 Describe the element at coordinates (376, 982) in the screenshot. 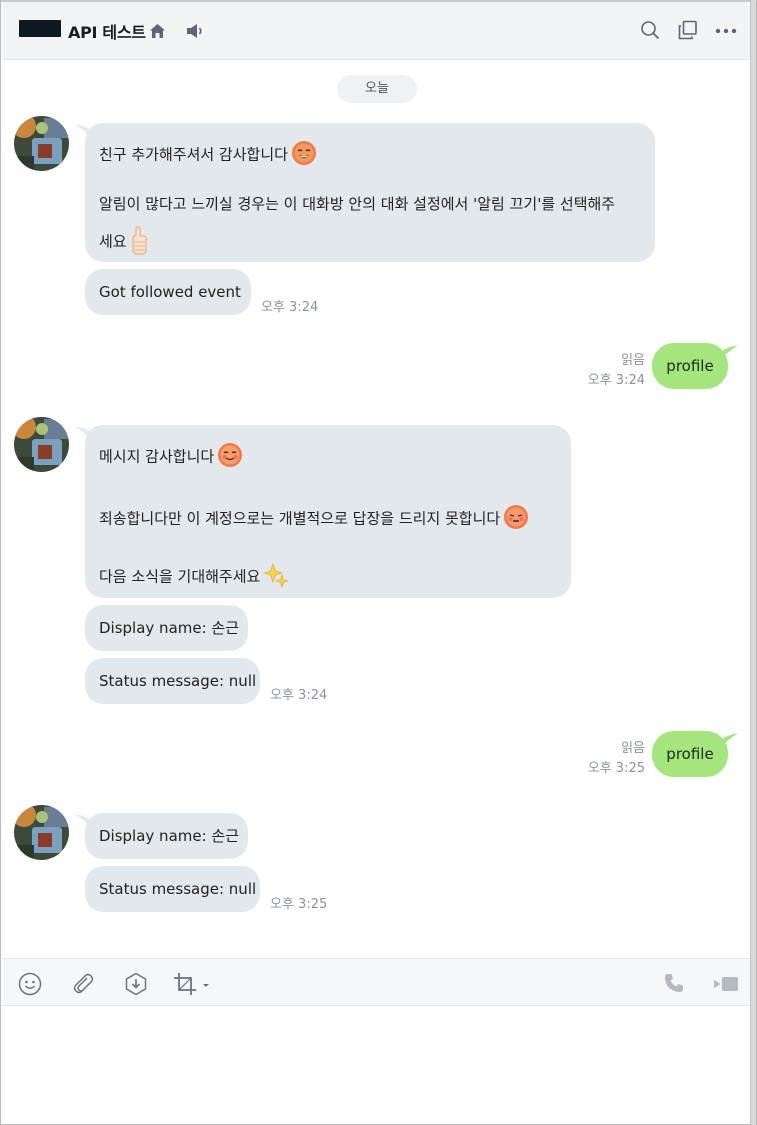

I see `input-toolbar` at that location.